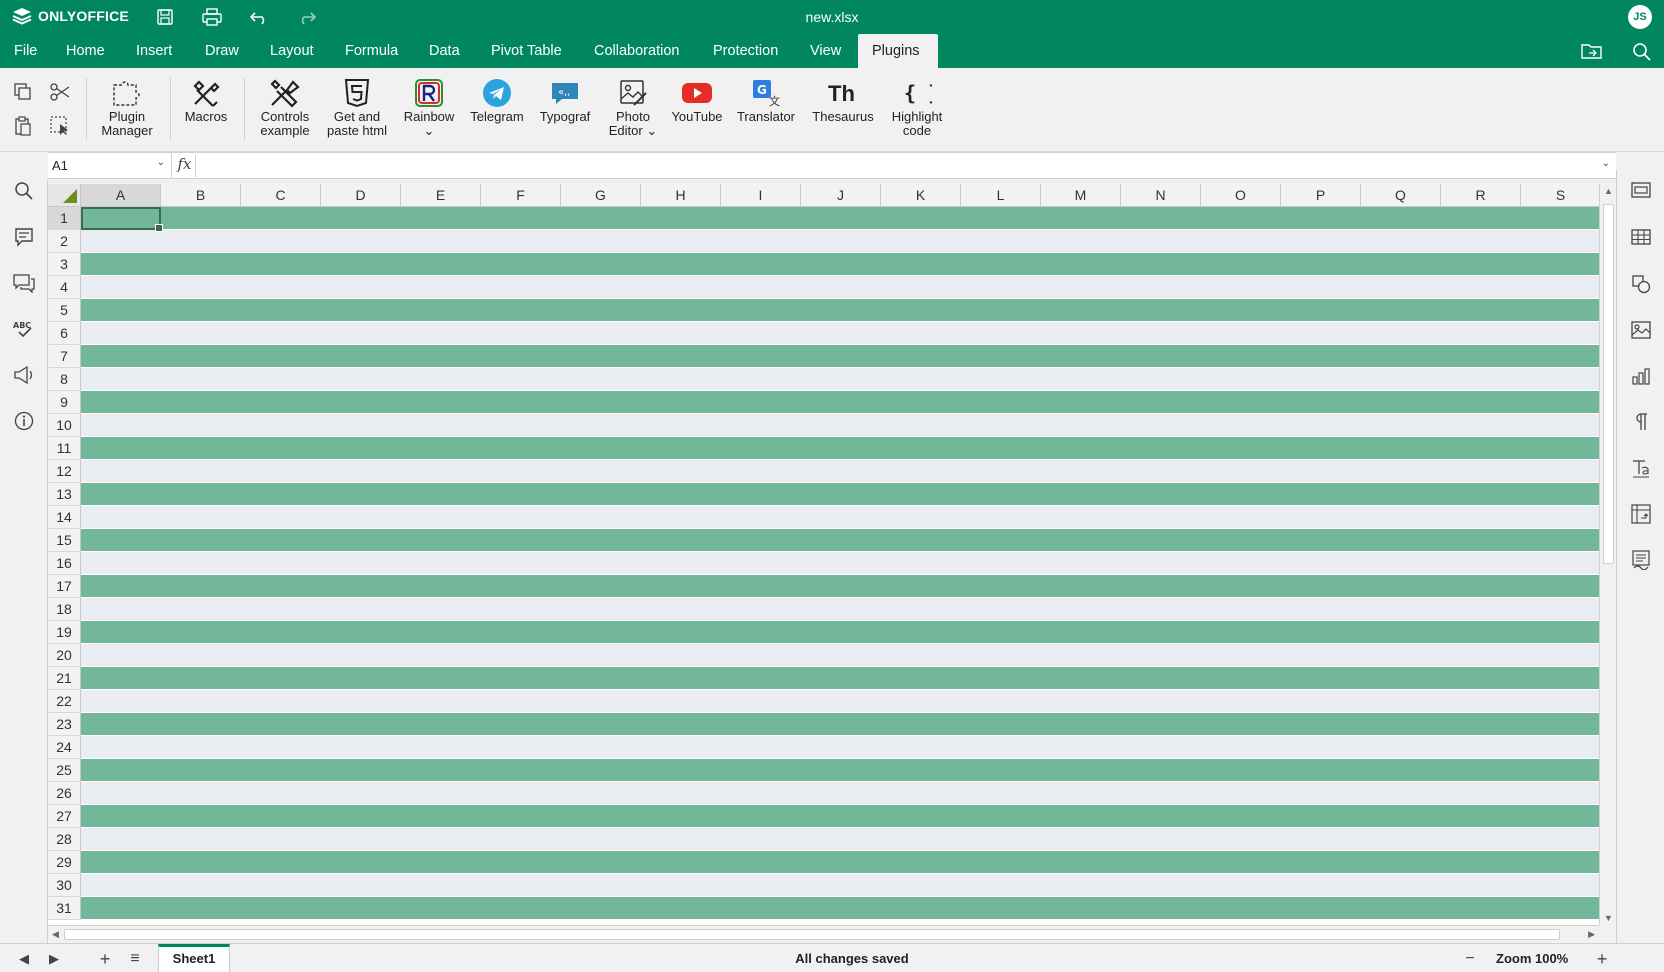 This screenshot has height=972, width=1664. What do you see at coordinates (761, 195) in the screenshot?
I see `column-header-i: I` at bounding box center [761, 195].